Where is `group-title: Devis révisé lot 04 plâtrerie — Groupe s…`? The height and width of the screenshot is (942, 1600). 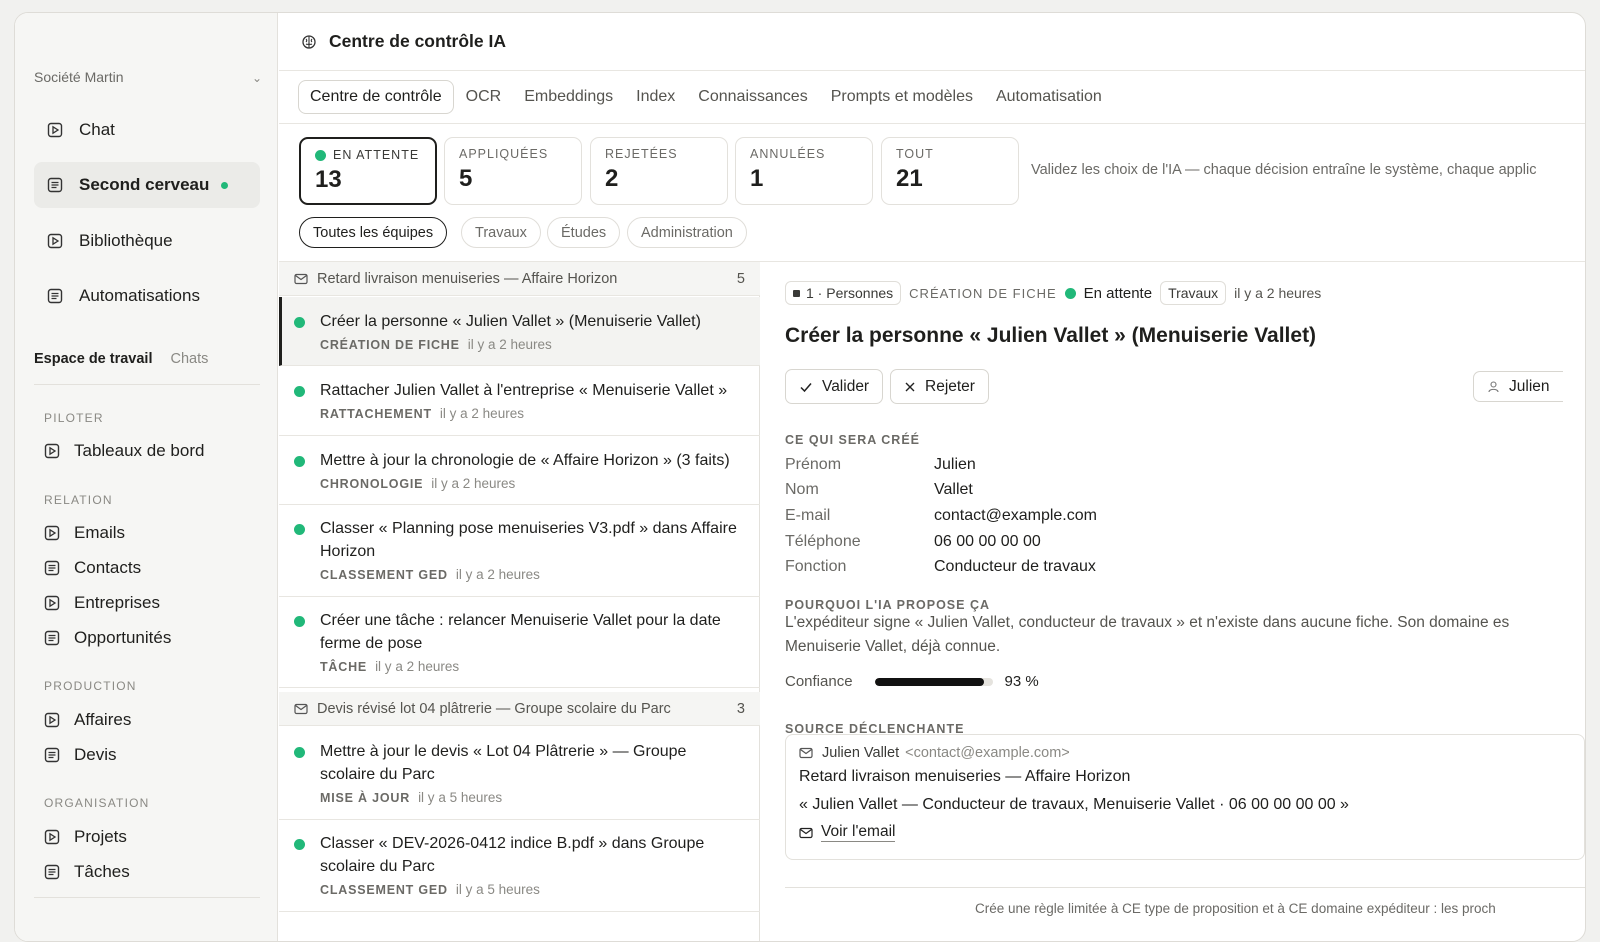 group-title: Devis révisé lot 04 plâtrerie — Groupe s… is located at coordinates (494, 708).